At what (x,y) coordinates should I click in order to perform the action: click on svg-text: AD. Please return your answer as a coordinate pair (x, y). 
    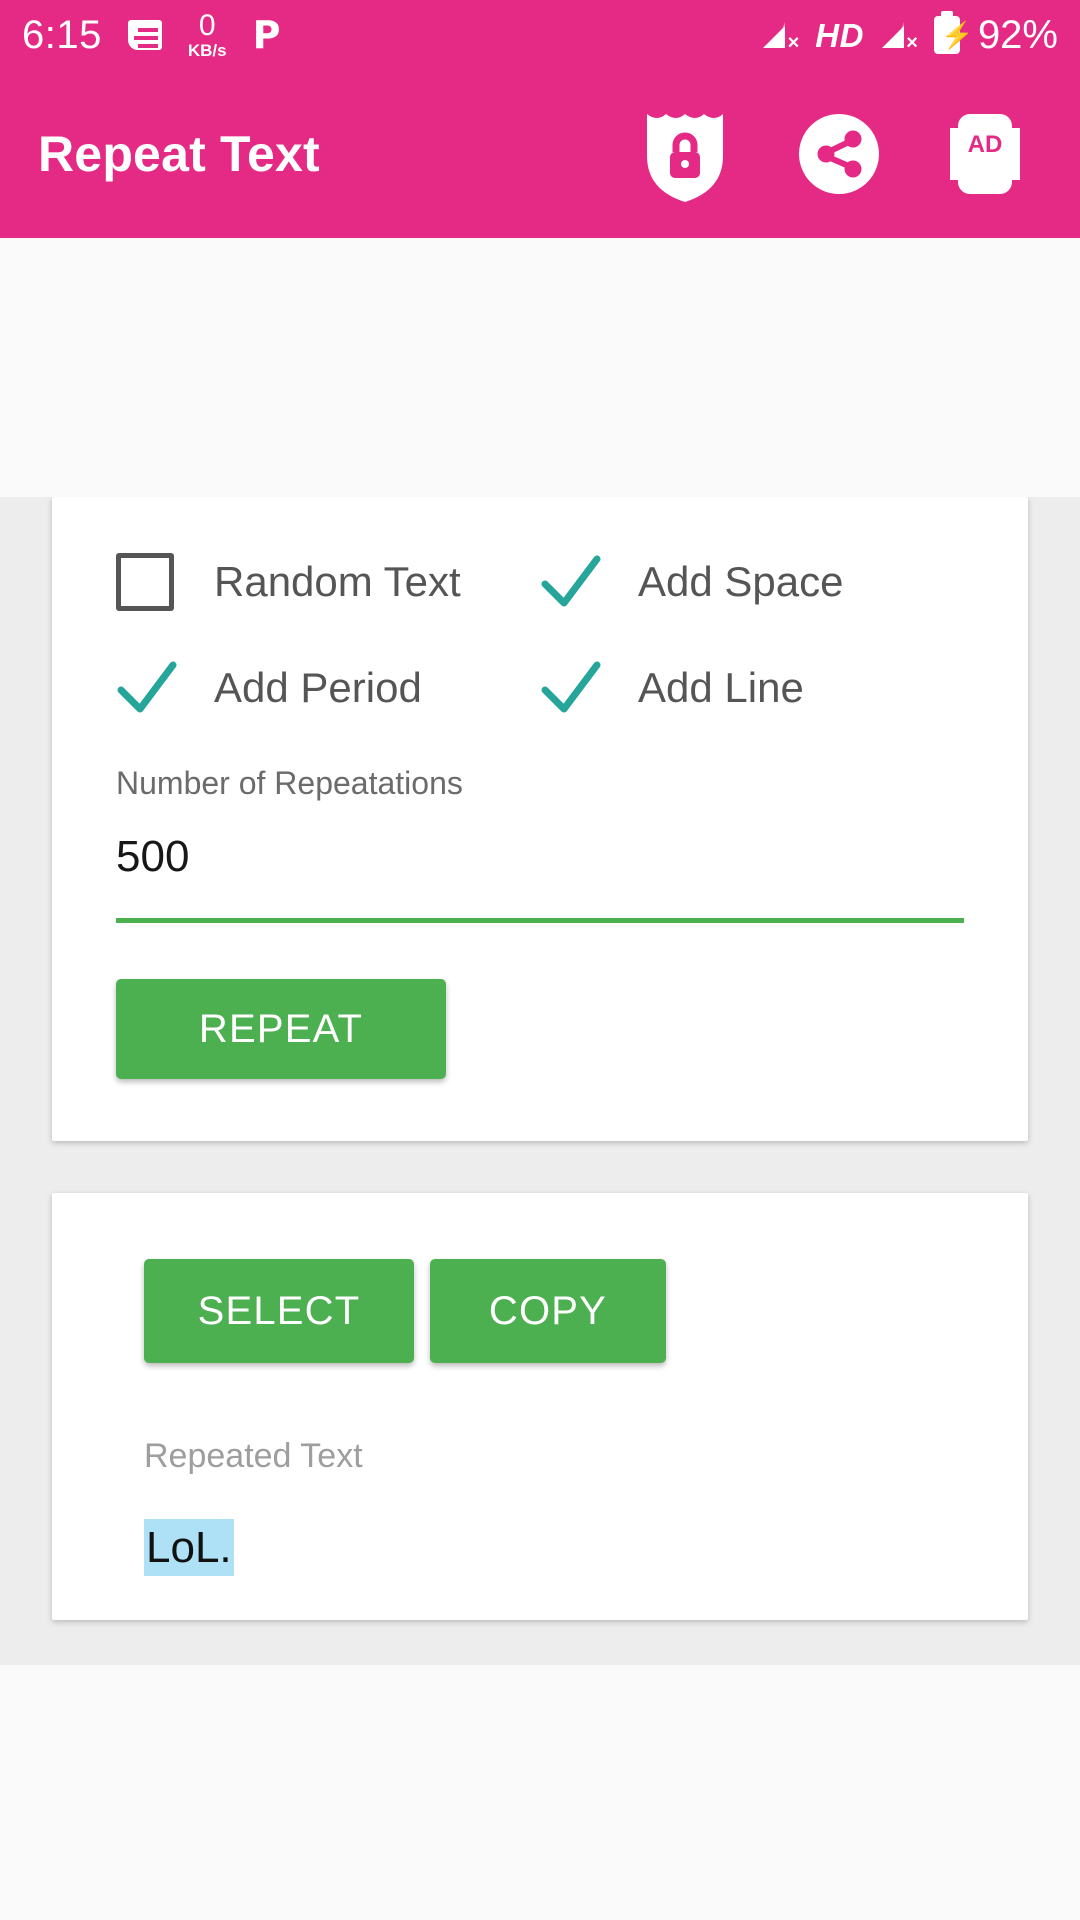
    Looking at the image, I should click on (985, 144).